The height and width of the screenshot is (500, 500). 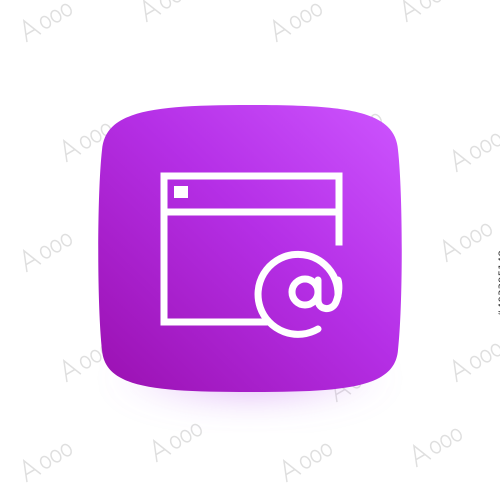 What do you see at coordinates (181, 192) in the screenshot?
I see `window-button-icon` at bounding box center [181, 192].